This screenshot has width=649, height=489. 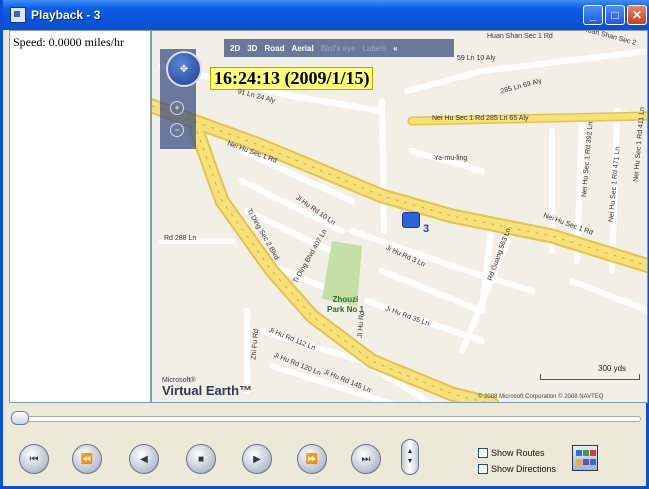 I want to click on view-3d-button: 3D, so click(x=252, y=48).